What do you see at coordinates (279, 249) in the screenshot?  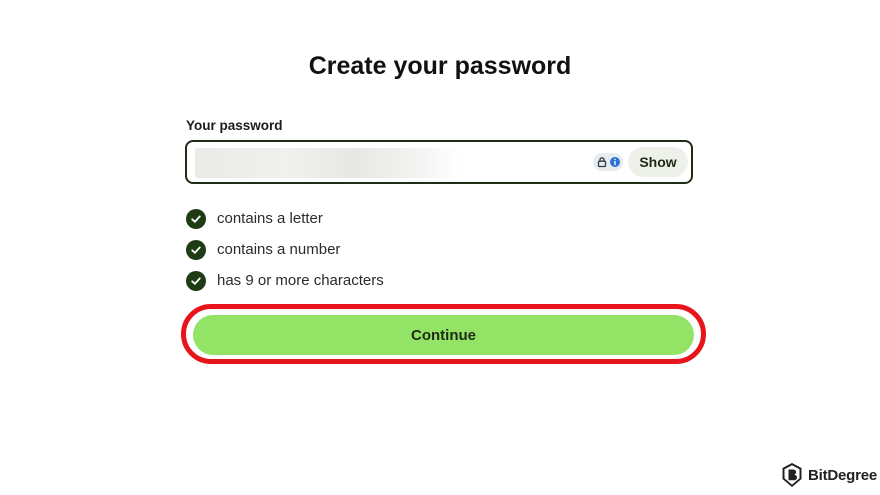 I see `requirement-text: contains a number` at bounding box center [279, 249].